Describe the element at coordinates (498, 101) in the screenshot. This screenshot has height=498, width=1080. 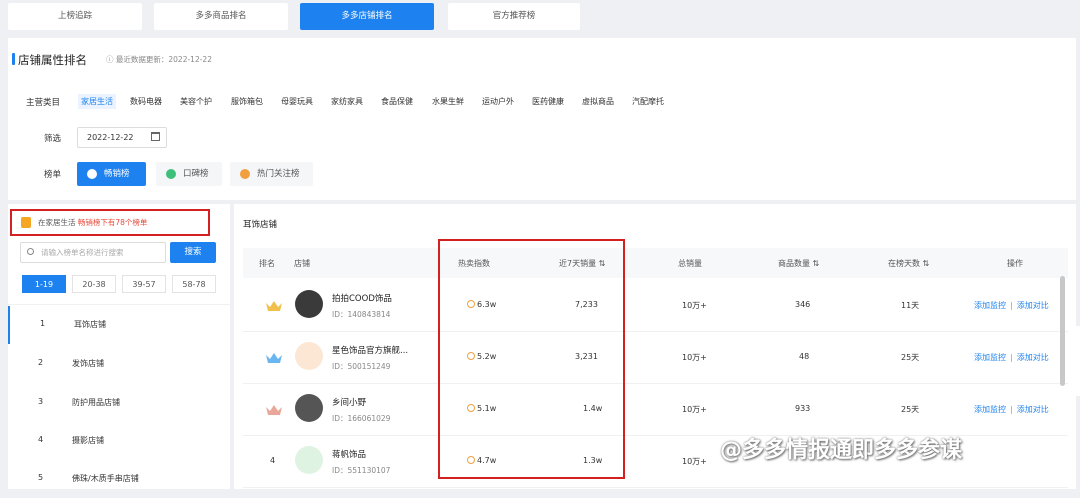
I see `category-sports: 运动户外` at that location.